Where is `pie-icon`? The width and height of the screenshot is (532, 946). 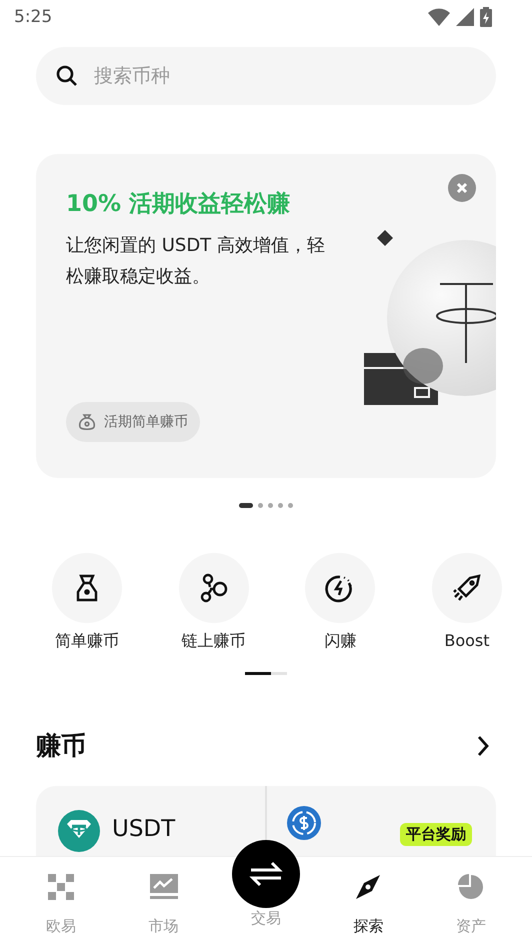
pie-icon is located at coordinates (471, 887).